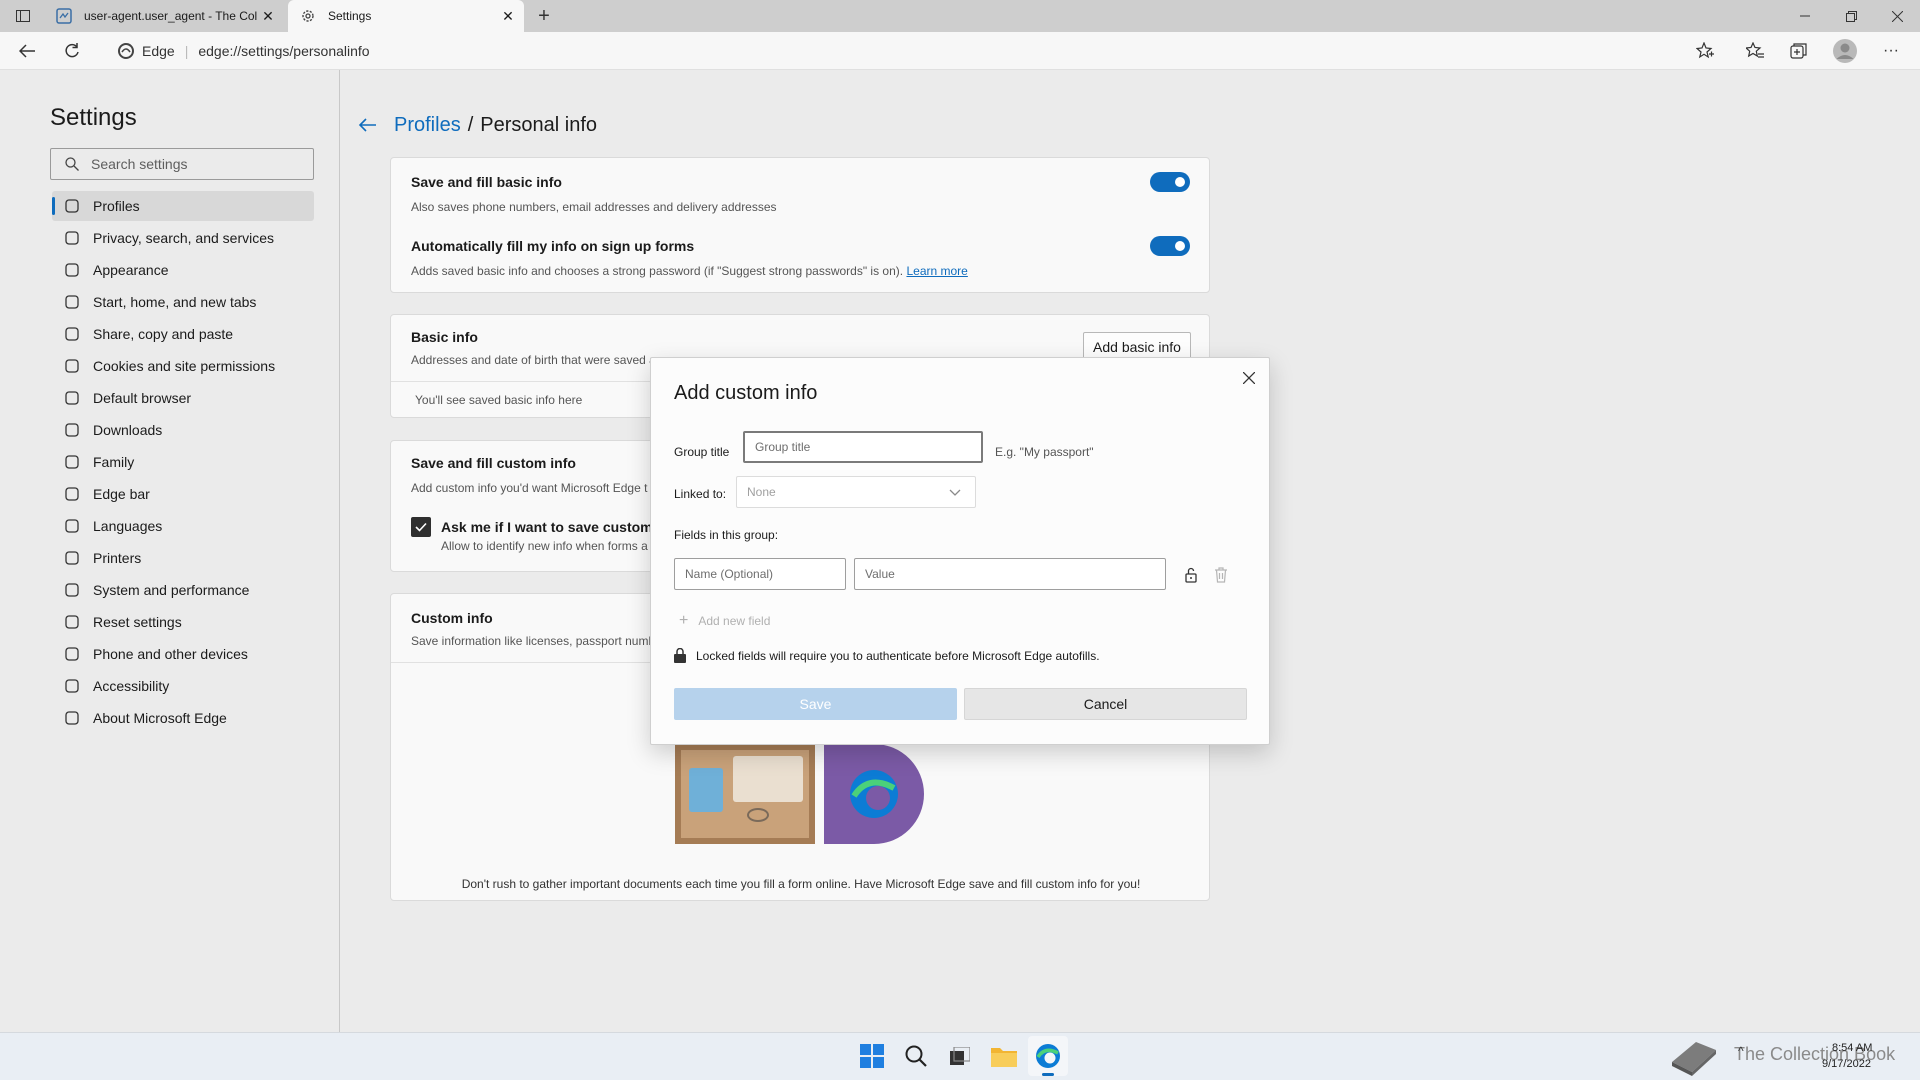 The width and height of the screenshot is (1920, 1080). I want to click on folder-icon, so click(1004, 1057).